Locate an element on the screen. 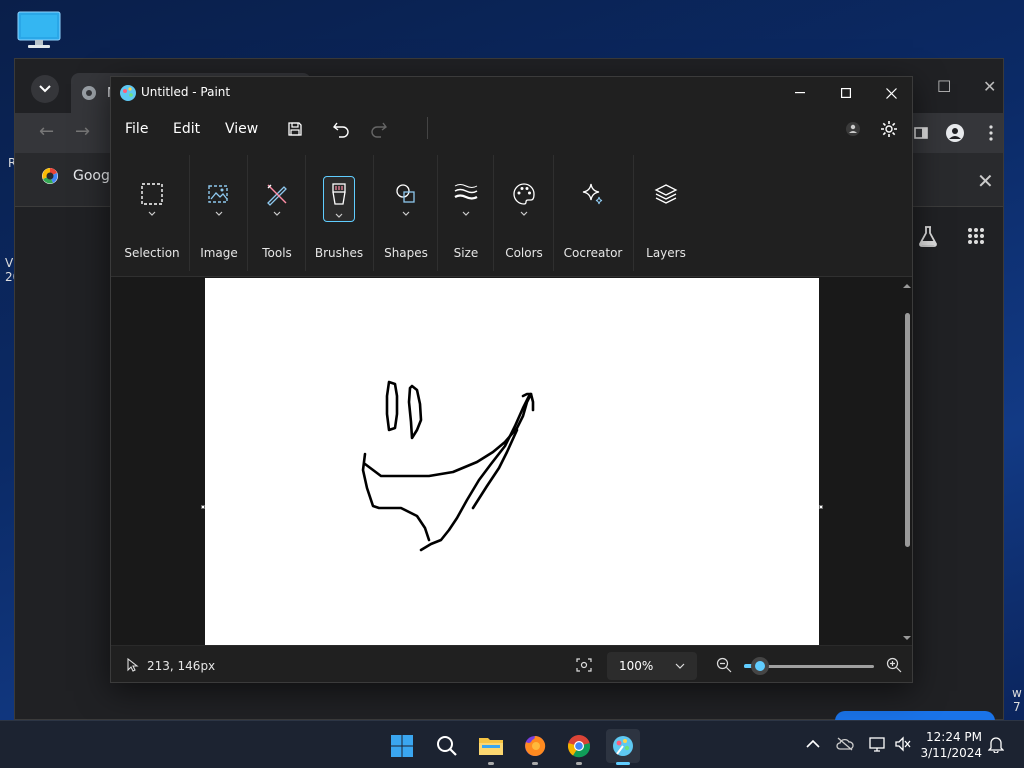 This screenshot has width=1024, height=768. chrome-icon is located at coordinates (579, 746).